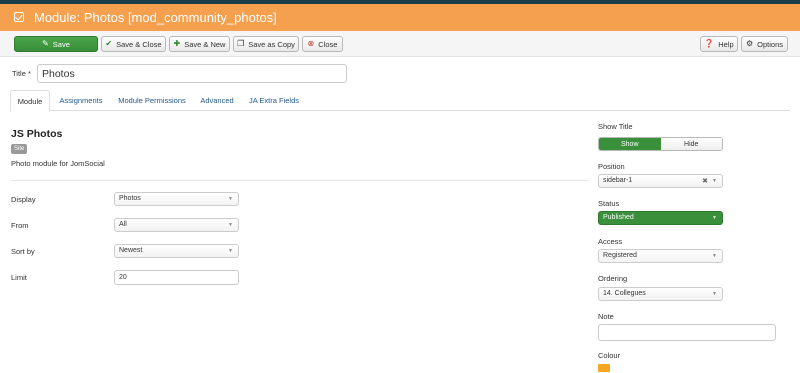  I want to click on position-value: sidebar-1, so click(618, 180).